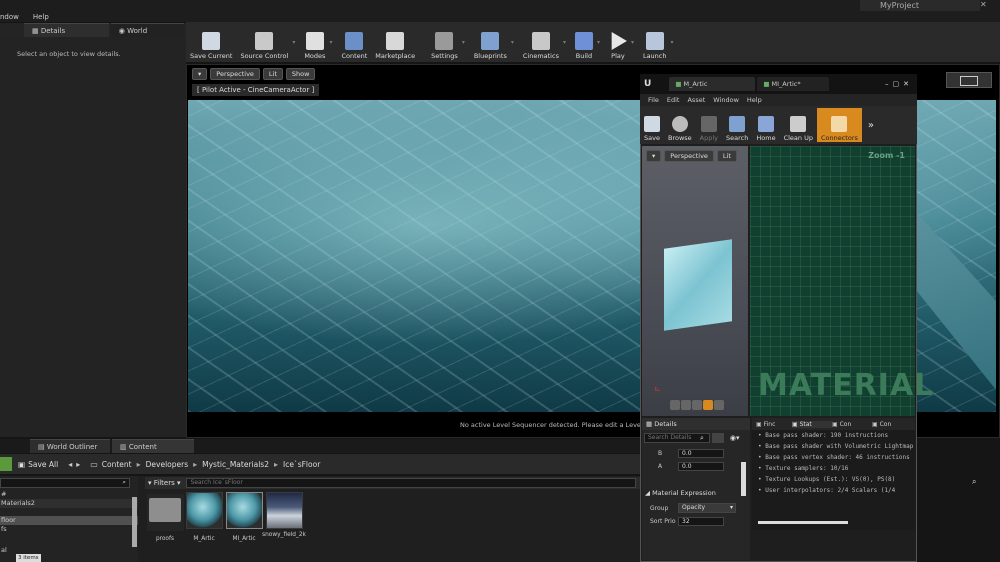  I want to click on me-menu-asset: Asset, so click(696, 100).